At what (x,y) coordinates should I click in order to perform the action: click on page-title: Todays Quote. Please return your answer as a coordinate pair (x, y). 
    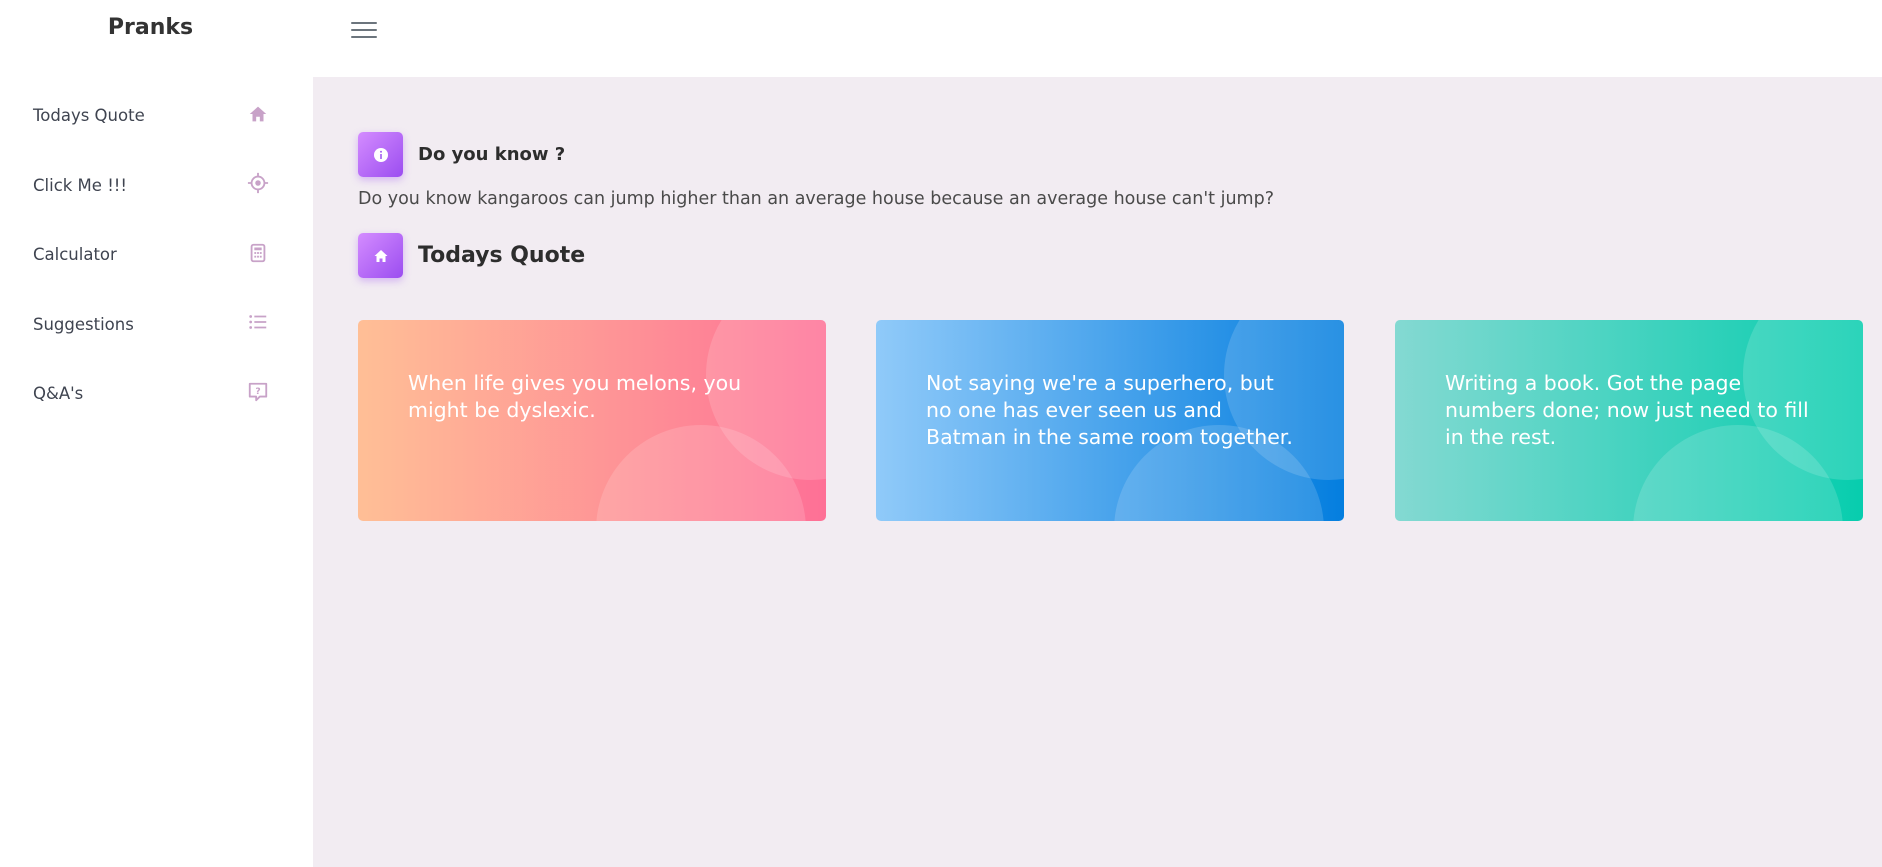
    Looking at the image, I should click on (502, 255).